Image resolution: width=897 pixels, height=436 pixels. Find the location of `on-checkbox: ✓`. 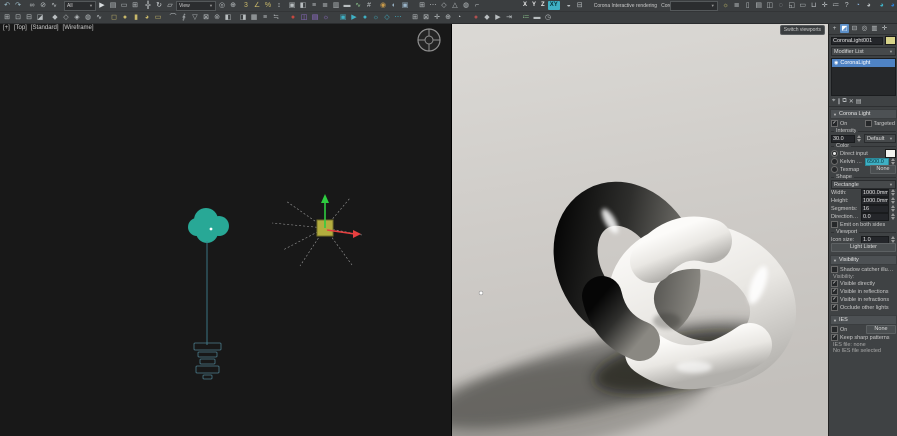

on-checkbox: ✓ is located at coordinates (834, 123).